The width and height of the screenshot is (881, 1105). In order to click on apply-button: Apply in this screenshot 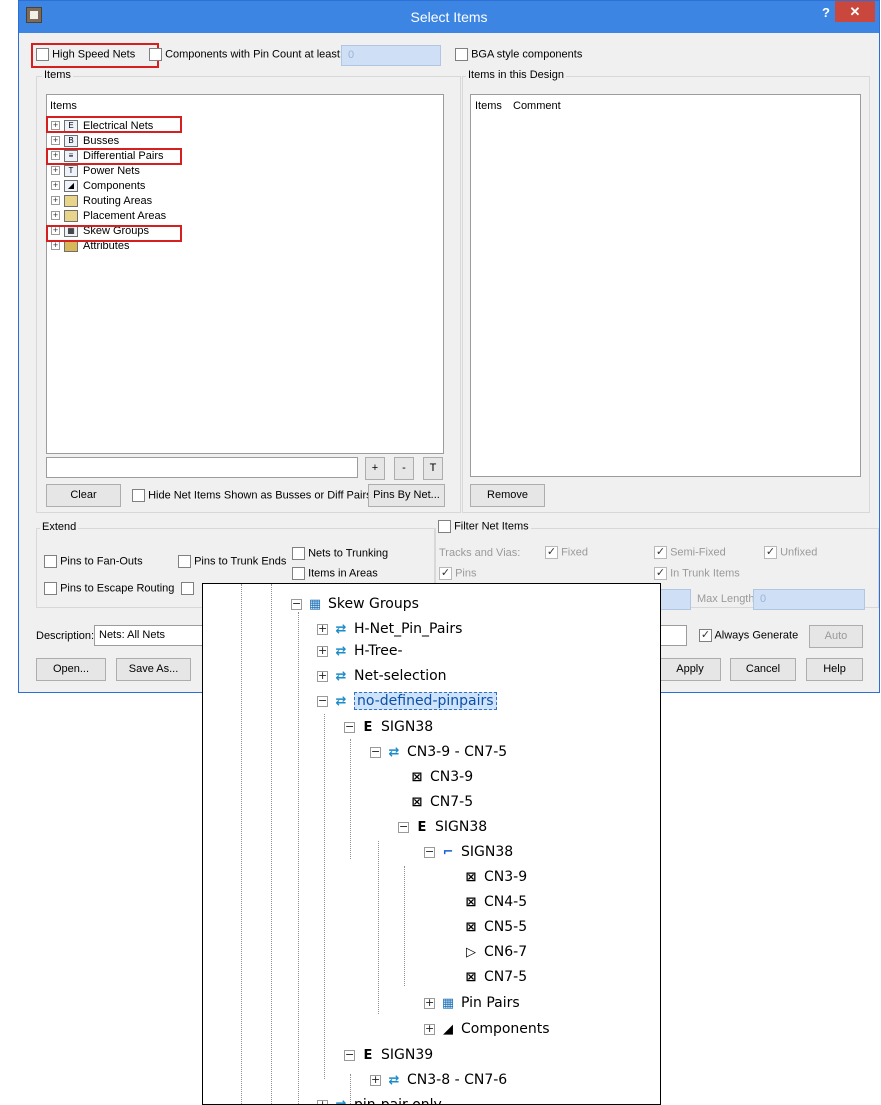, I will do `click(690, 669)`.